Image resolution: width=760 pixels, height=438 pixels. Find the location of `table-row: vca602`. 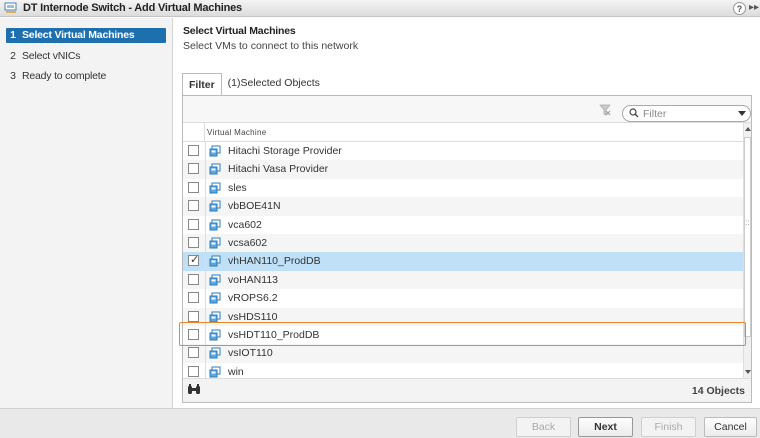

table-row: vca602 is located at coordinates (463, 224).